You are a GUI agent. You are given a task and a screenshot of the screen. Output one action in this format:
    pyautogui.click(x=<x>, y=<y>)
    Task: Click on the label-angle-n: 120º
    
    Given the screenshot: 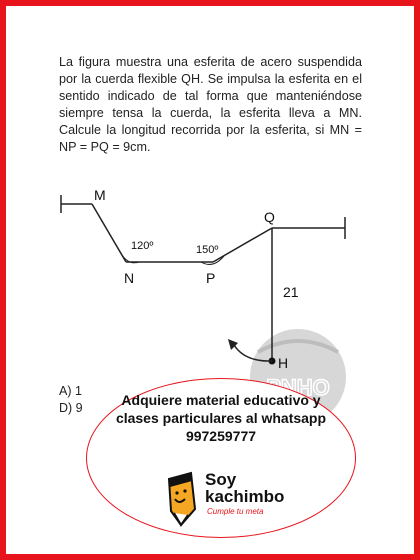 What is the action you would take?
    pyautogui.click(x=142, y=246)
    